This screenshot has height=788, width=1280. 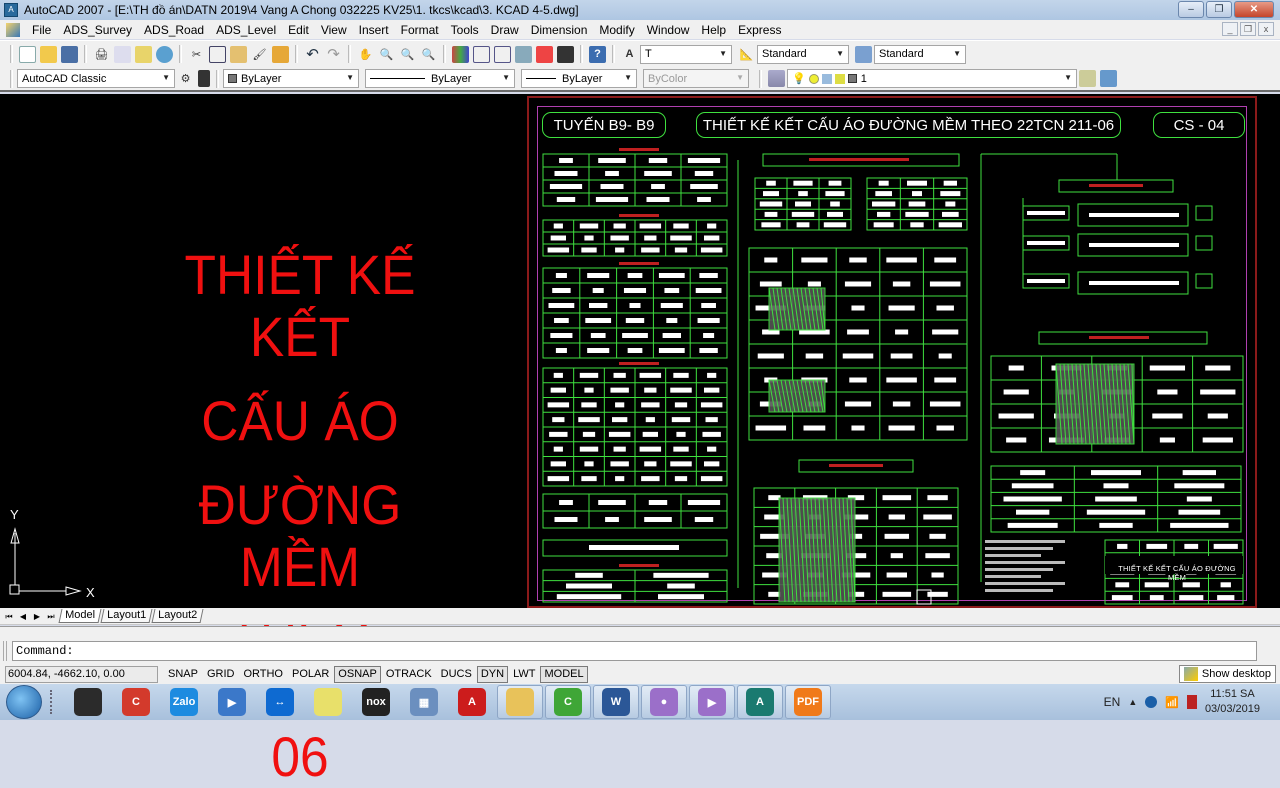 What do you see at coordinates (386, 54) in the screenshot?
I see `zoom-realtime-icon: 🔍` at bounding box center [386, 54].